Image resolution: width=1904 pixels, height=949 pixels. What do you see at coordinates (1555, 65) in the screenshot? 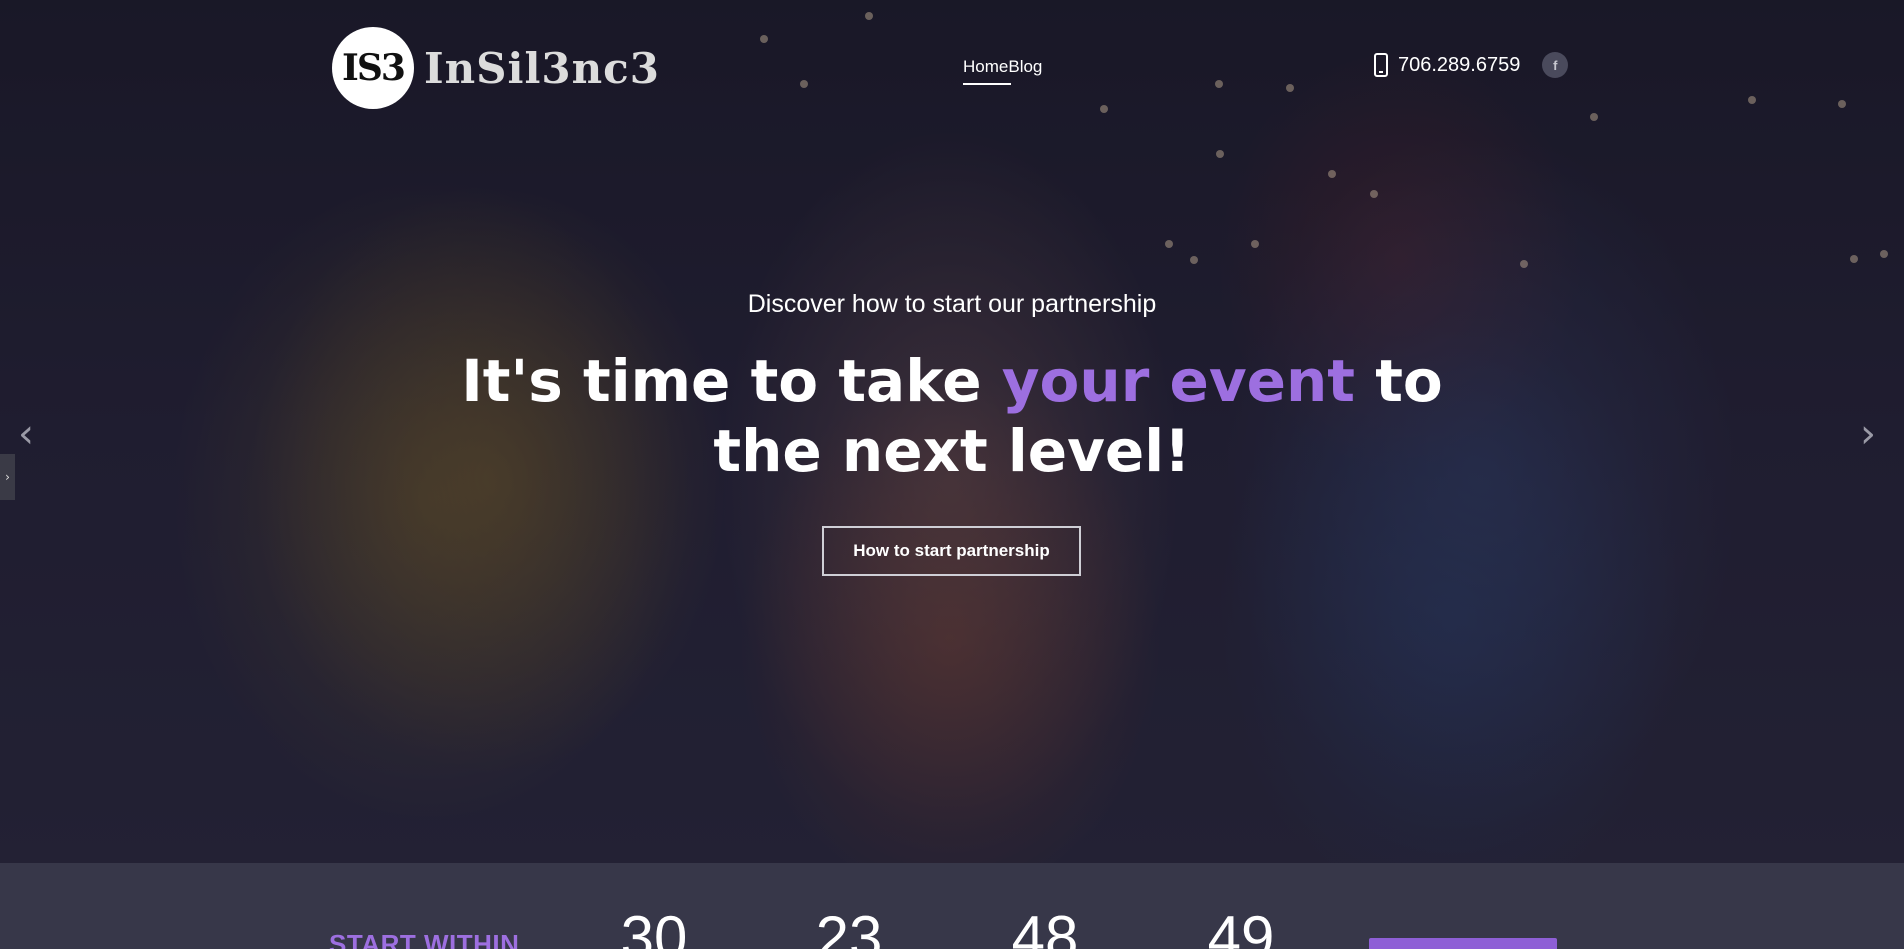
I see `facebook-icon: f` at bounding box center [1555, 65].